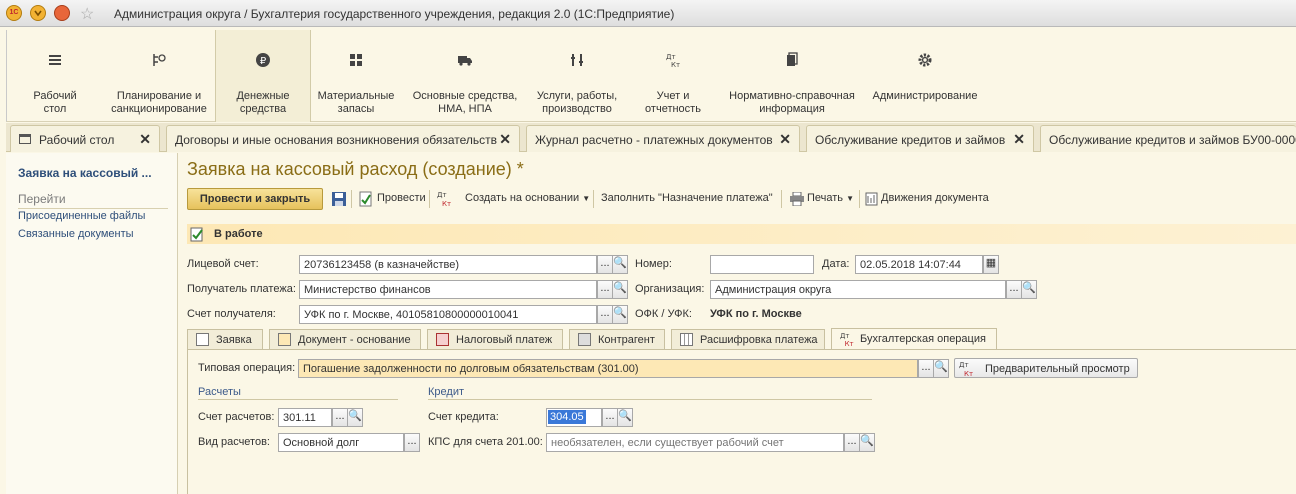 This screenshot has height=494, width=1296. What do you see at coordinates (263, 109) in the screenshot?
I see `section-label: средства` at bounding box center [263, 109].